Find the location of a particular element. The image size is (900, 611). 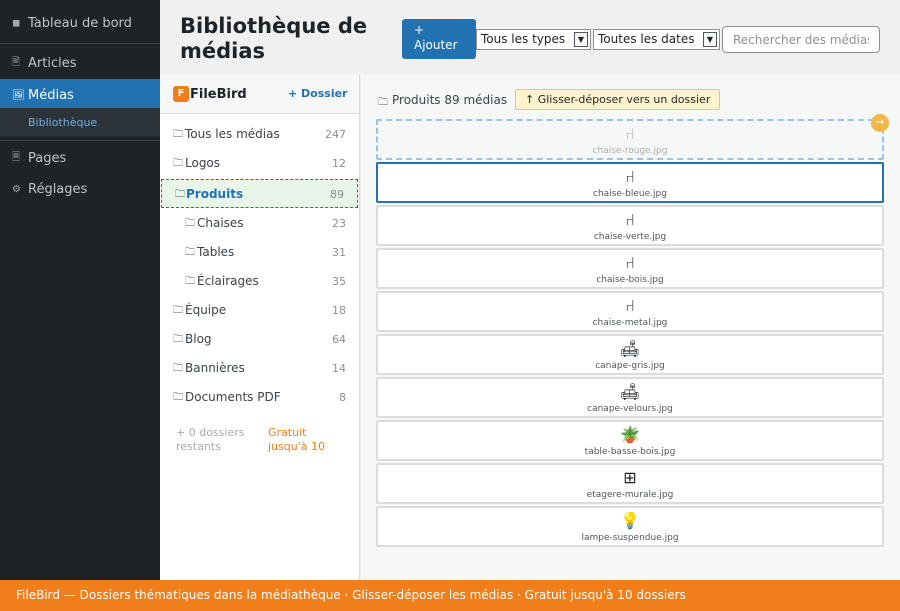

folder-item-blog: 🗀 Blog 64 is located at coordinates (259, 339).